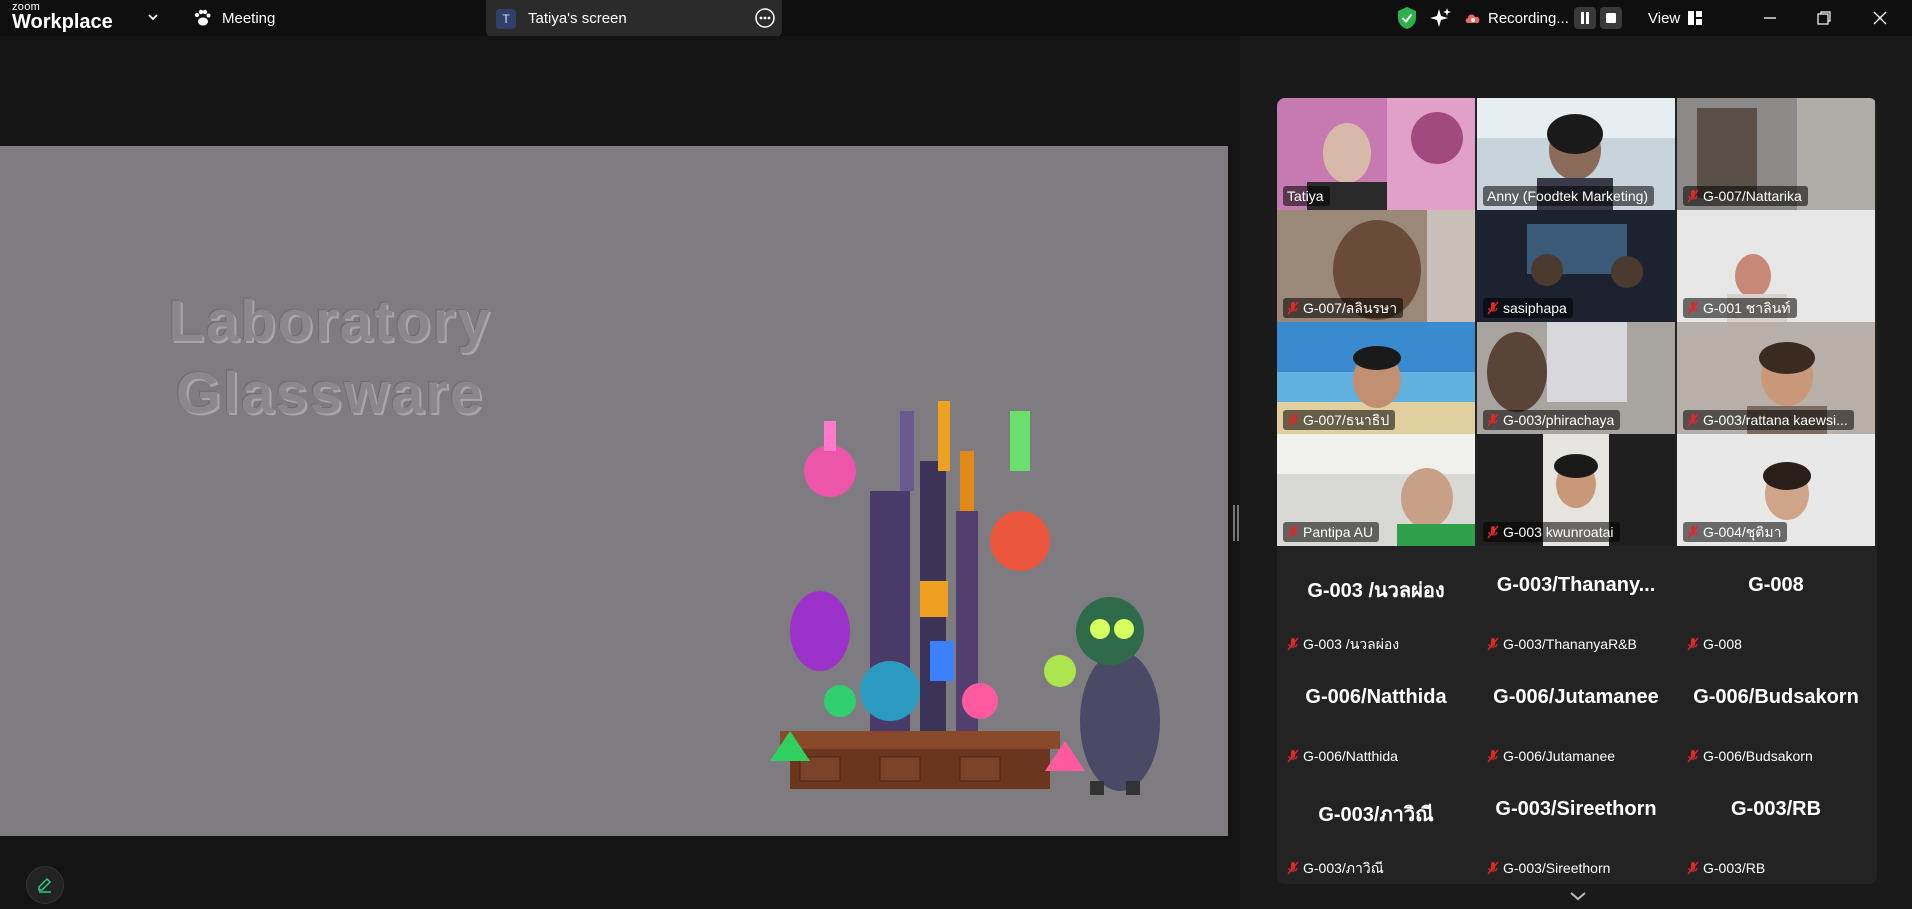 Image resolution: width=1912 pixels, height=909 pixels. What do you see at coordinates (1441, 18) in the screenshot?
I see `ai-companion-icon` at bounding box center [1441, 18].